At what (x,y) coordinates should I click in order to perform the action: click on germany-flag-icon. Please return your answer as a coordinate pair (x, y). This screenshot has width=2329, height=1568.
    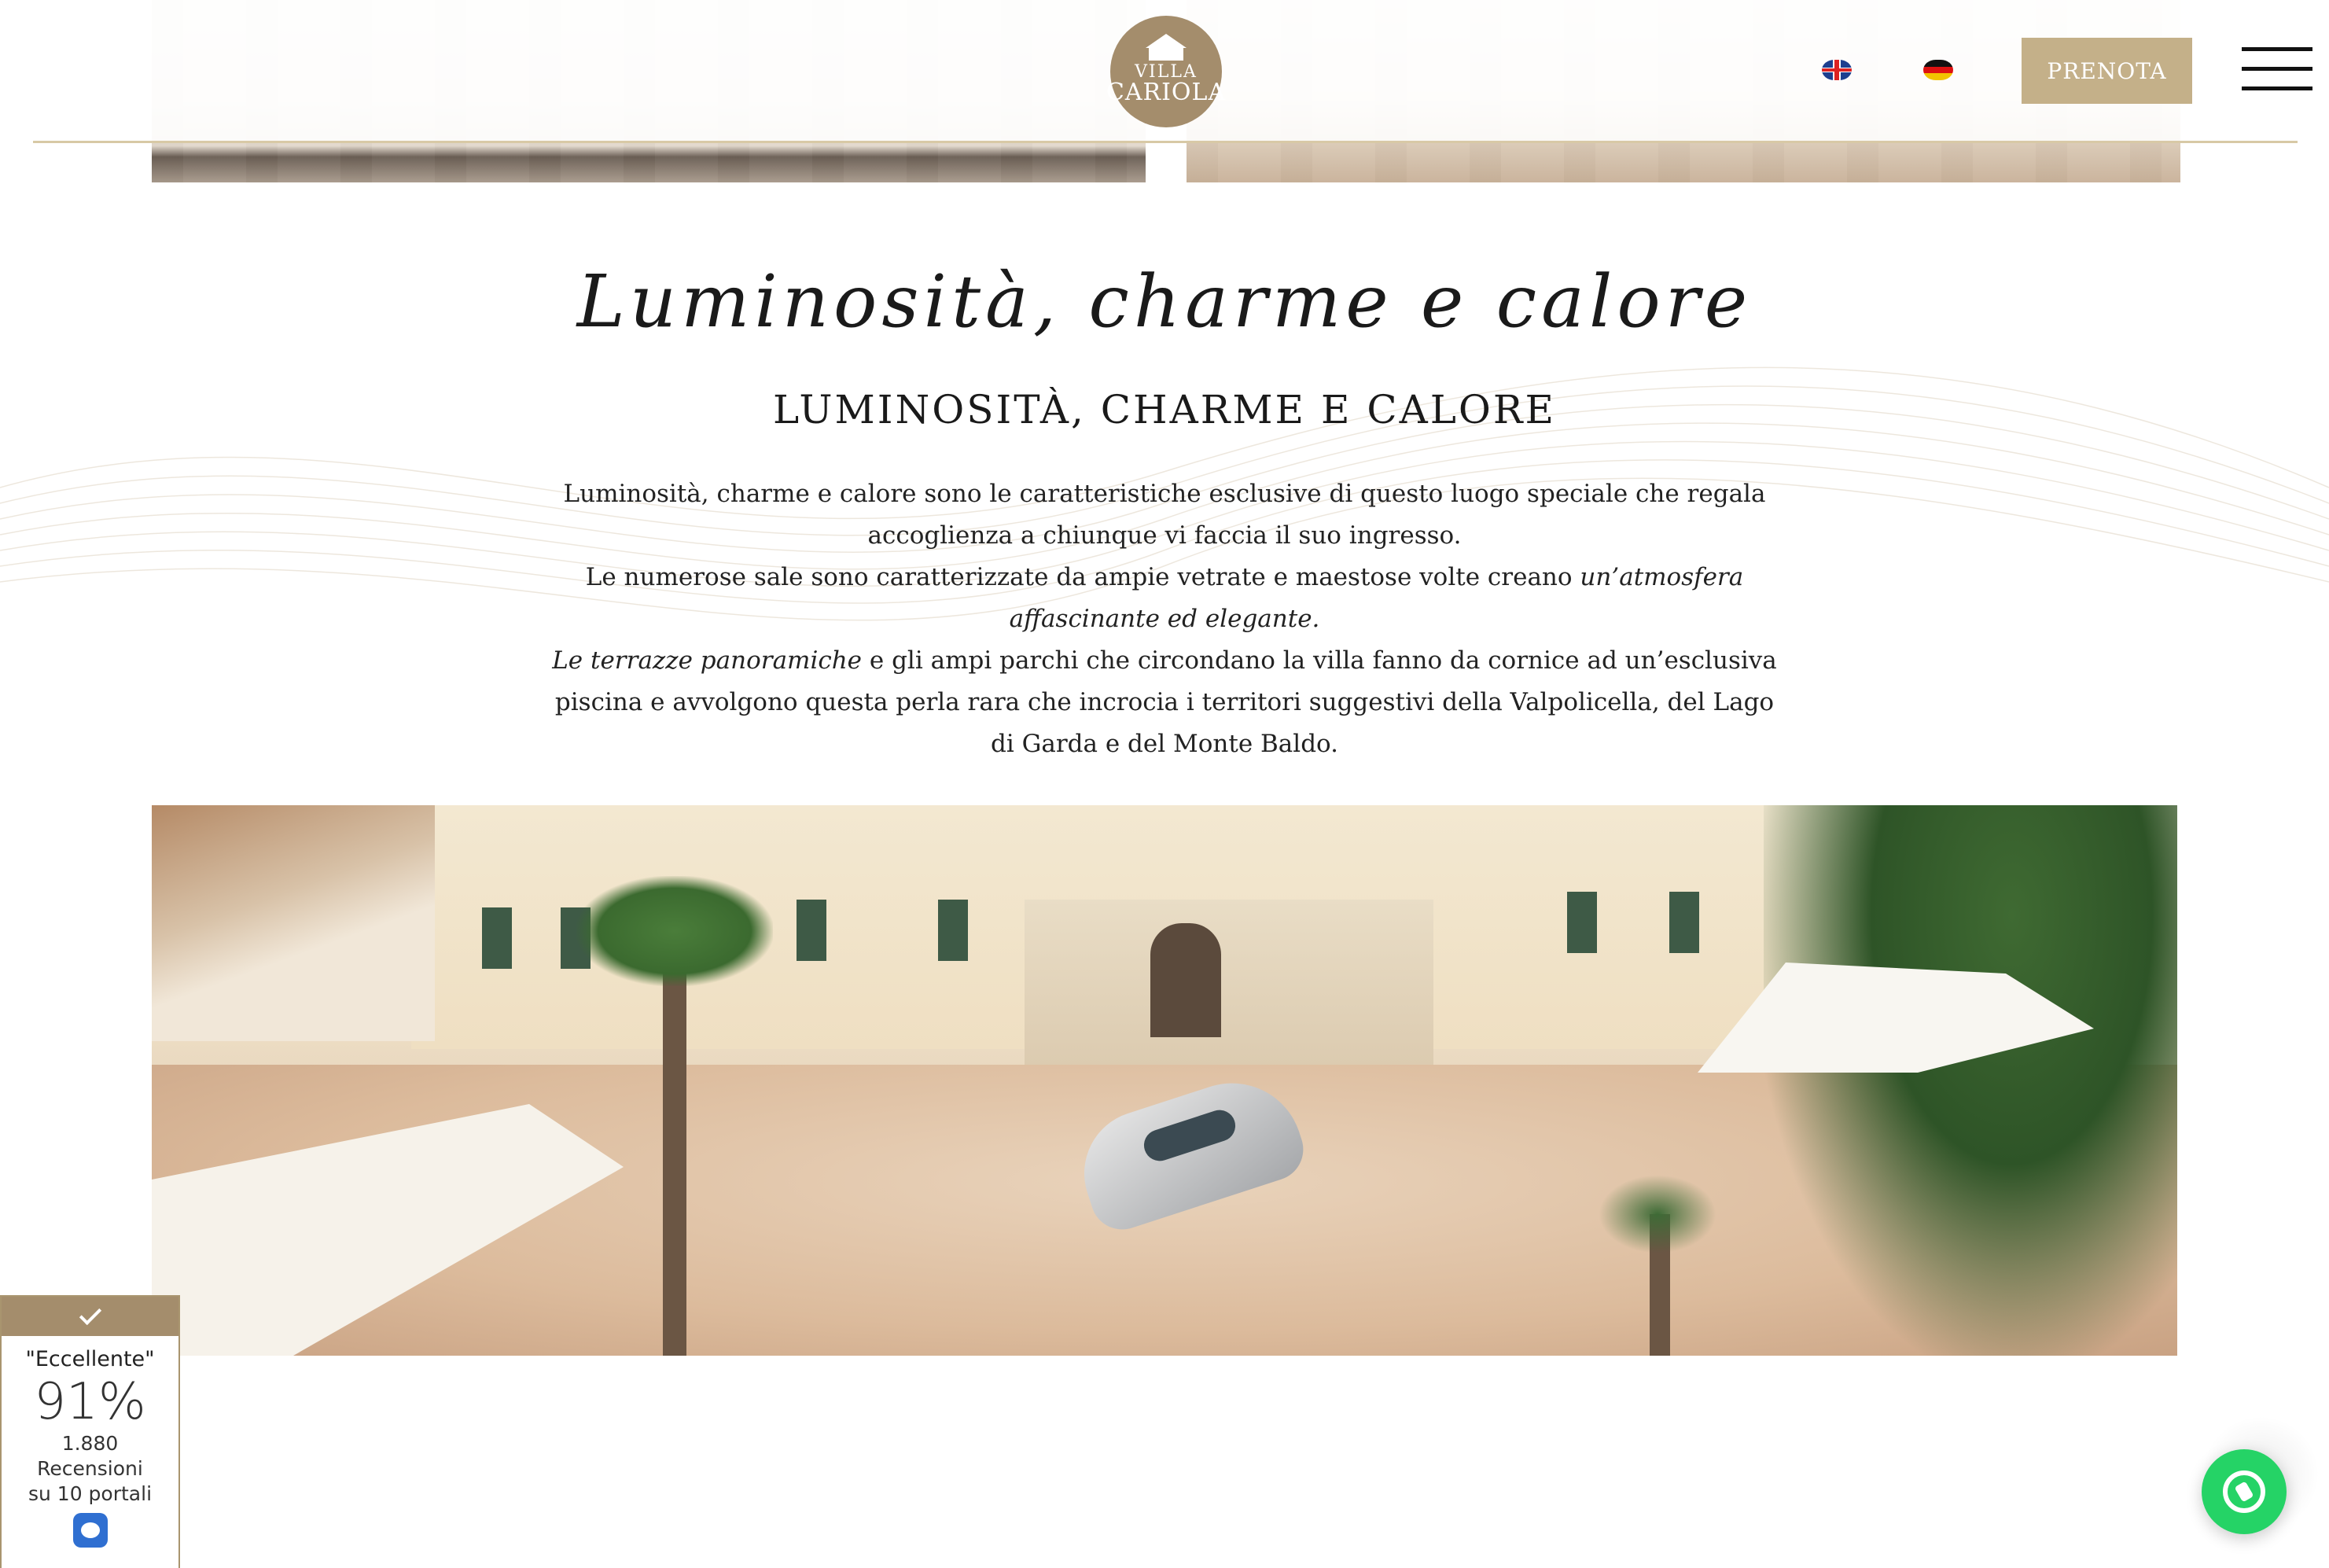
    Looking at the image, I should click on (1938, 70).